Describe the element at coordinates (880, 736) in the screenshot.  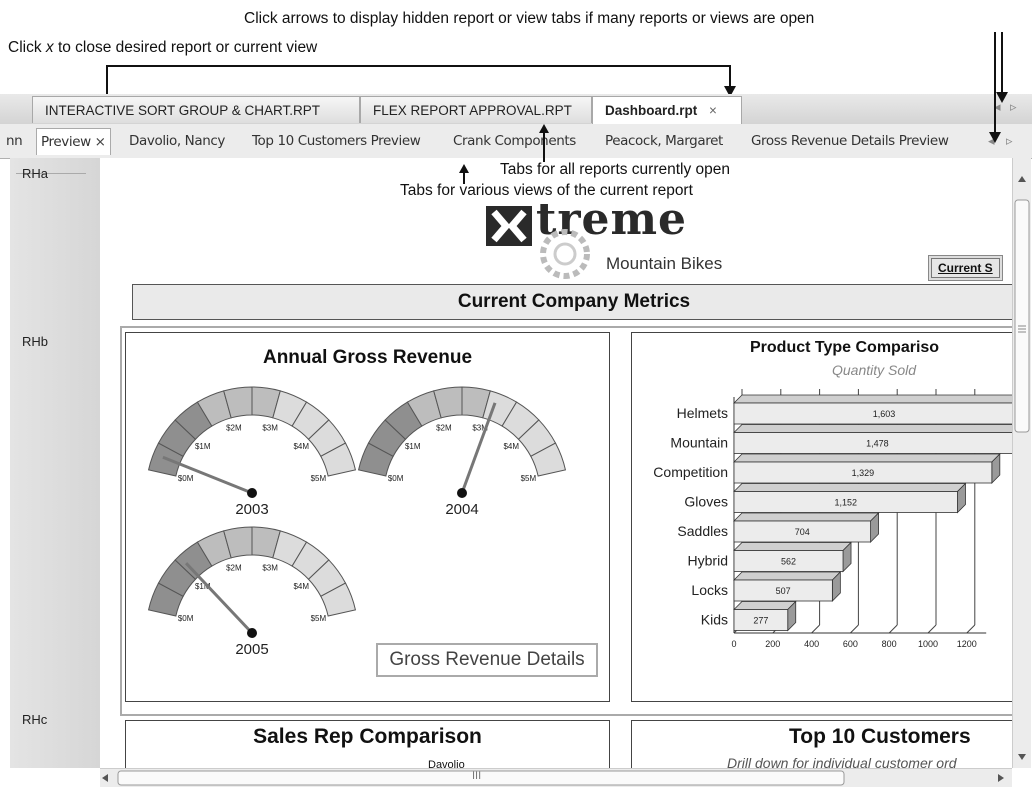
I see `top-customers-title: Top 10 Customers` at that location.